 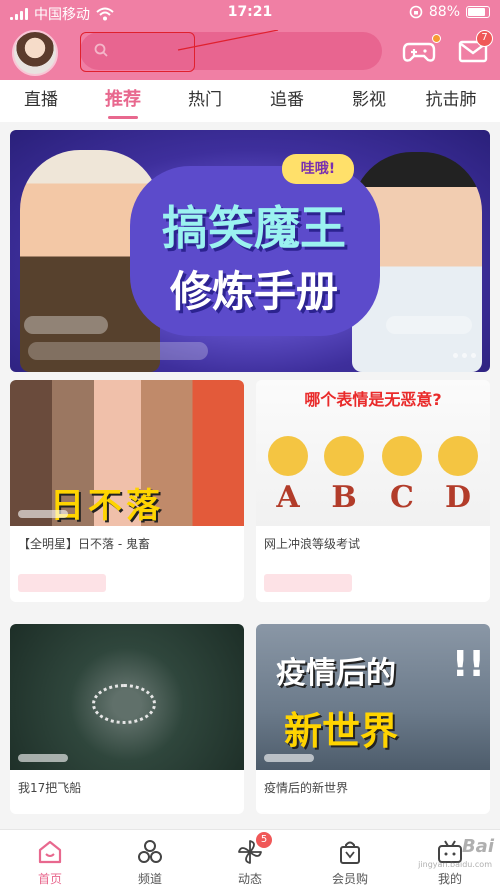 I want to click on video-card: 日不落 【全明星】日不落 - 鬼畜, so click(x=127, y=491).